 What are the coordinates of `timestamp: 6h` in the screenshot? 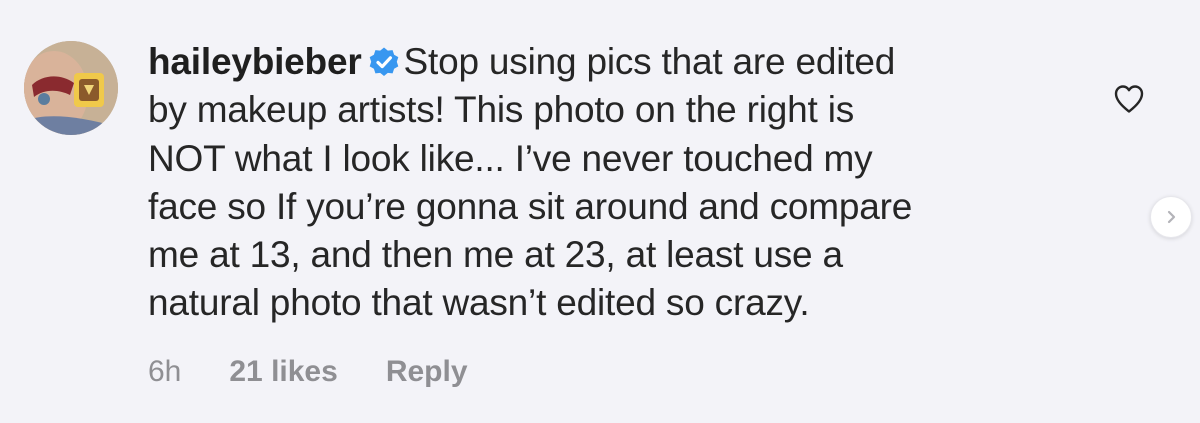 It's located at (165, 371).